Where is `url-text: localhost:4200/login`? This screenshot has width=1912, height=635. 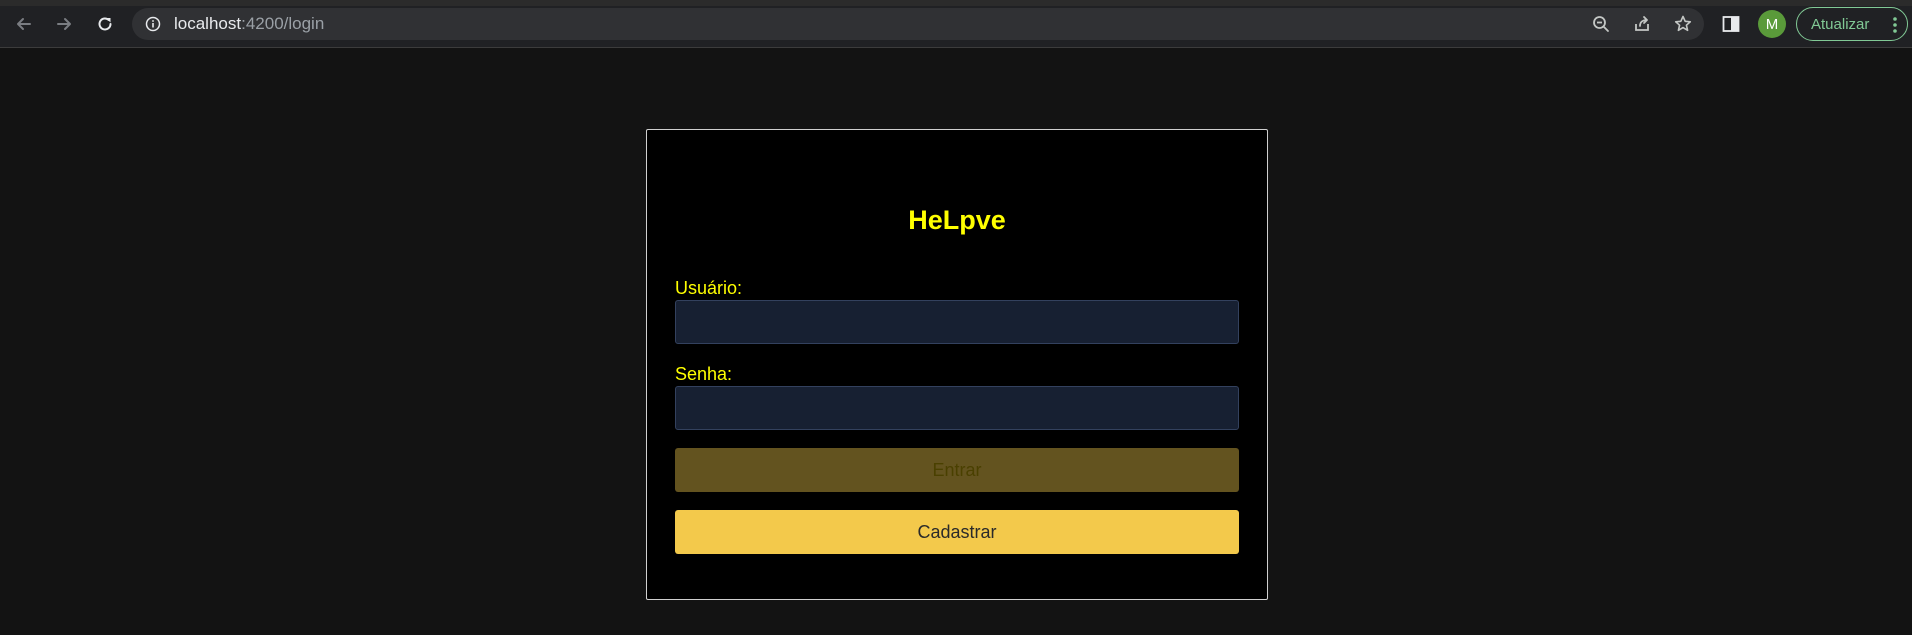 url-text: localhost:4200/login is located at coordinates (249, 24).